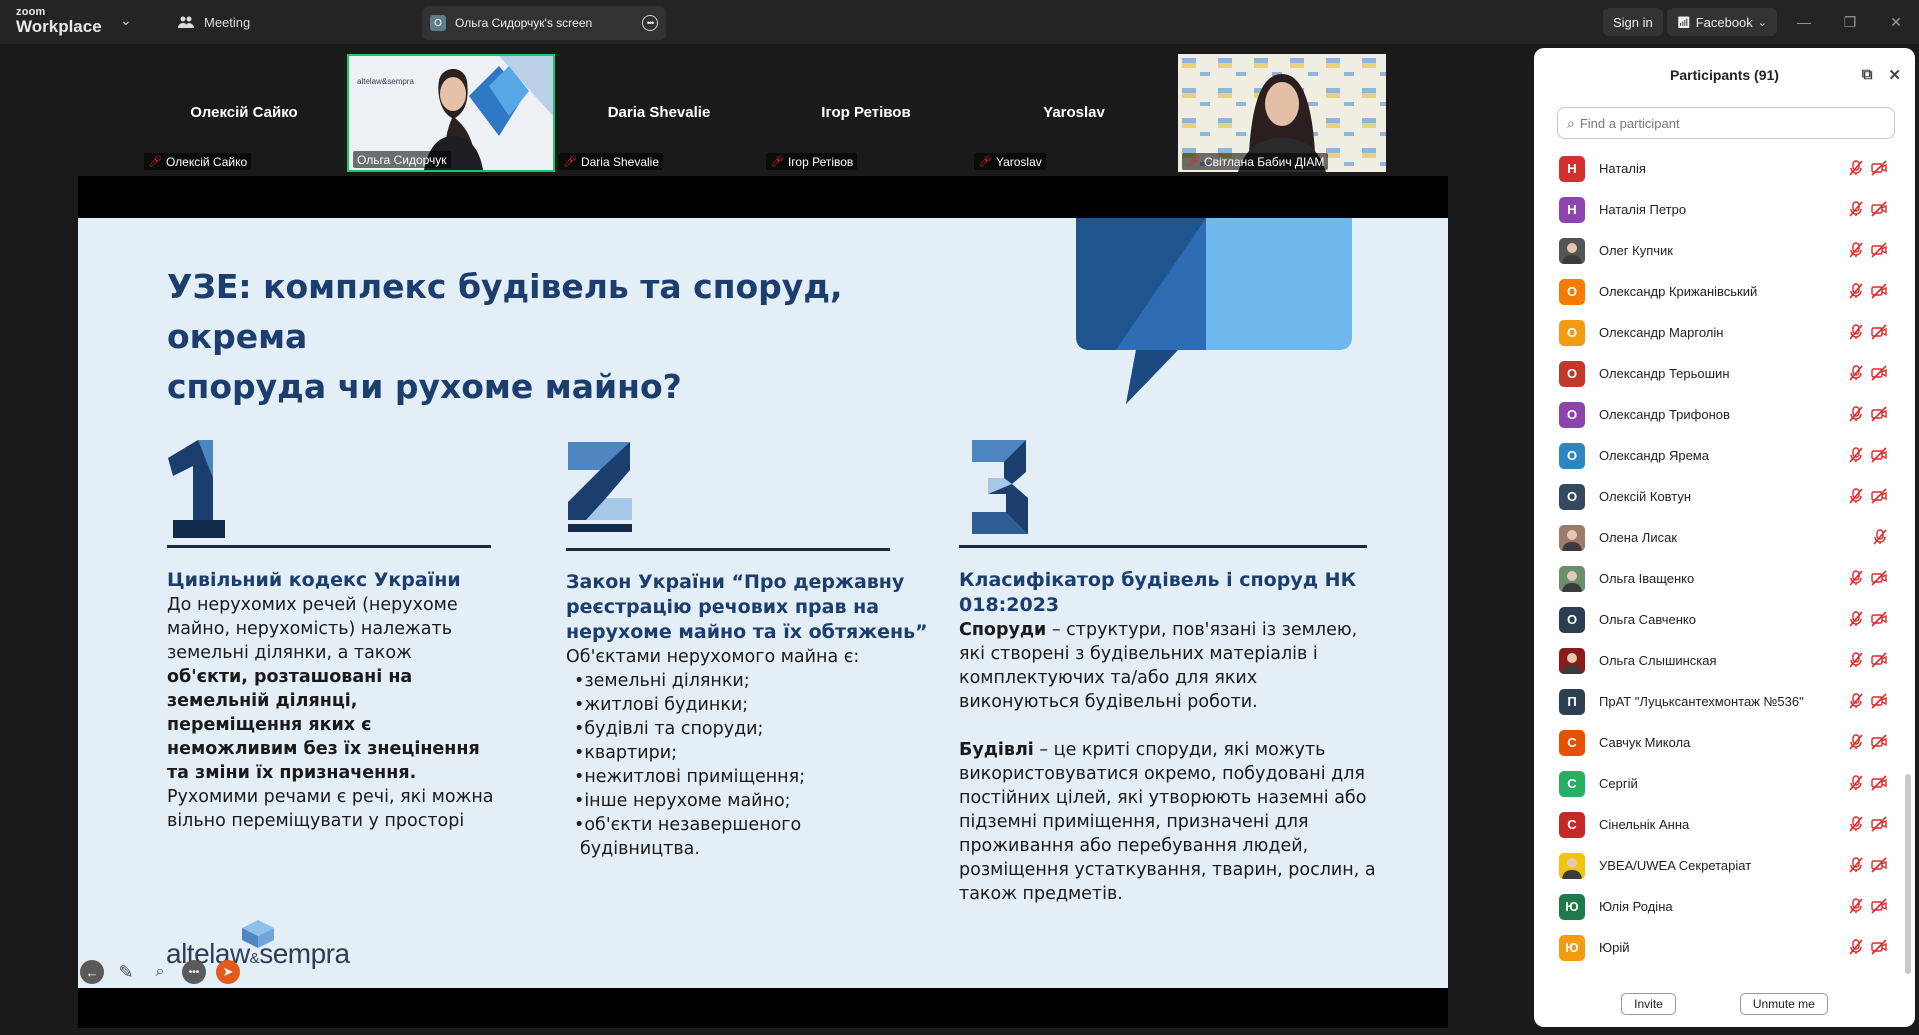 The image size is (1919, 1035). I want to click on participant-row: Олена Лисак, so click(1724, 537).